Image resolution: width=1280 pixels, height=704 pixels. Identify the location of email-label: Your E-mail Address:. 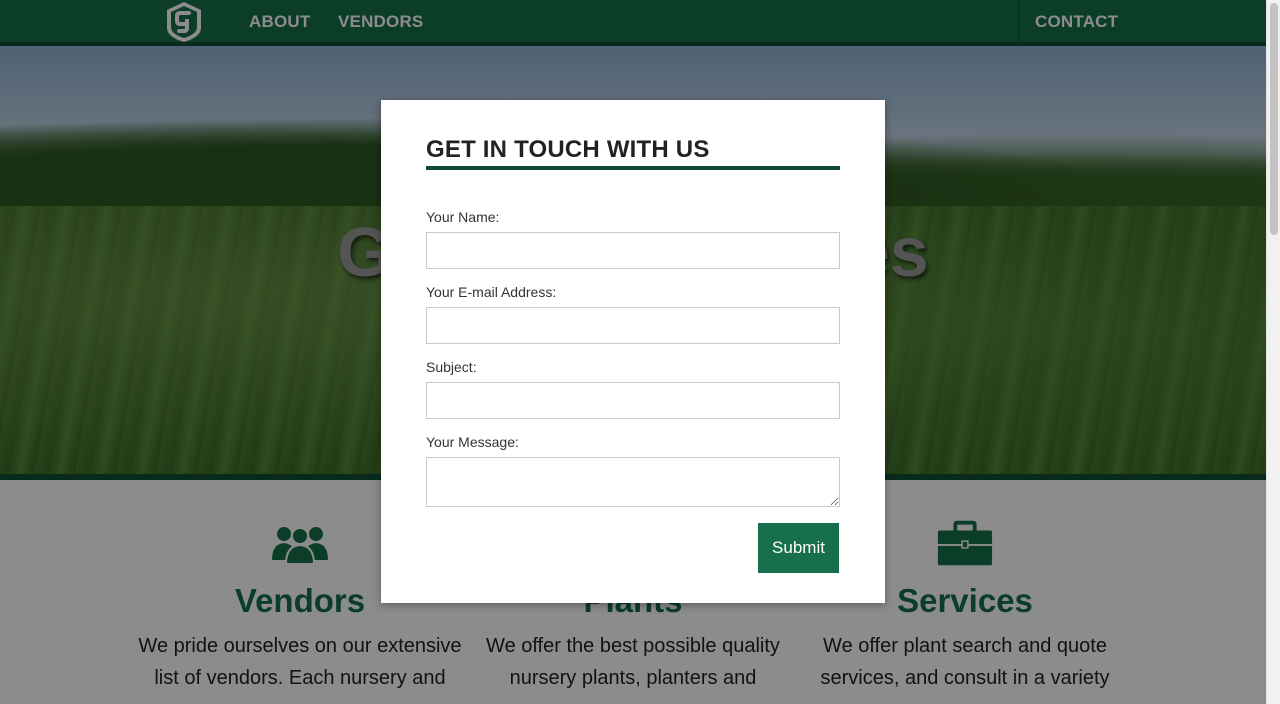
(491, 292).